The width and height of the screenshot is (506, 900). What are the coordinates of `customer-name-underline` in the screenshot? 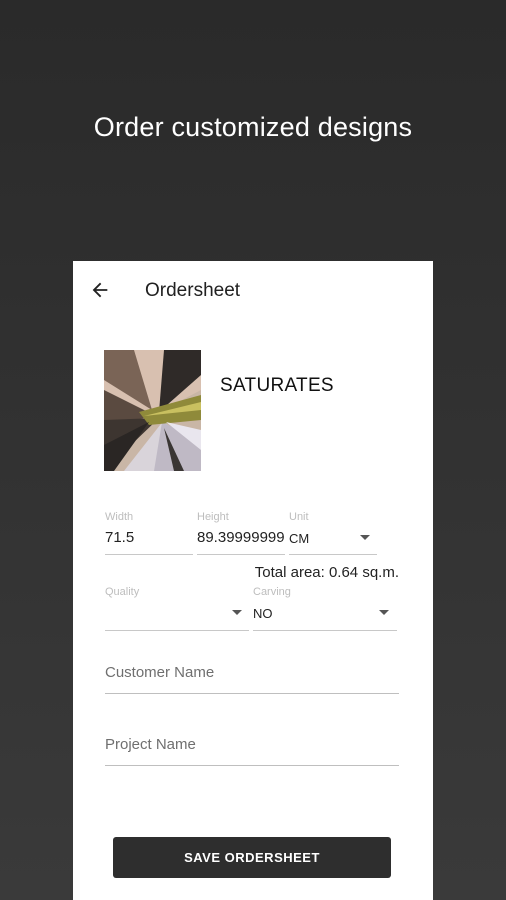 It's located at (252, 693).